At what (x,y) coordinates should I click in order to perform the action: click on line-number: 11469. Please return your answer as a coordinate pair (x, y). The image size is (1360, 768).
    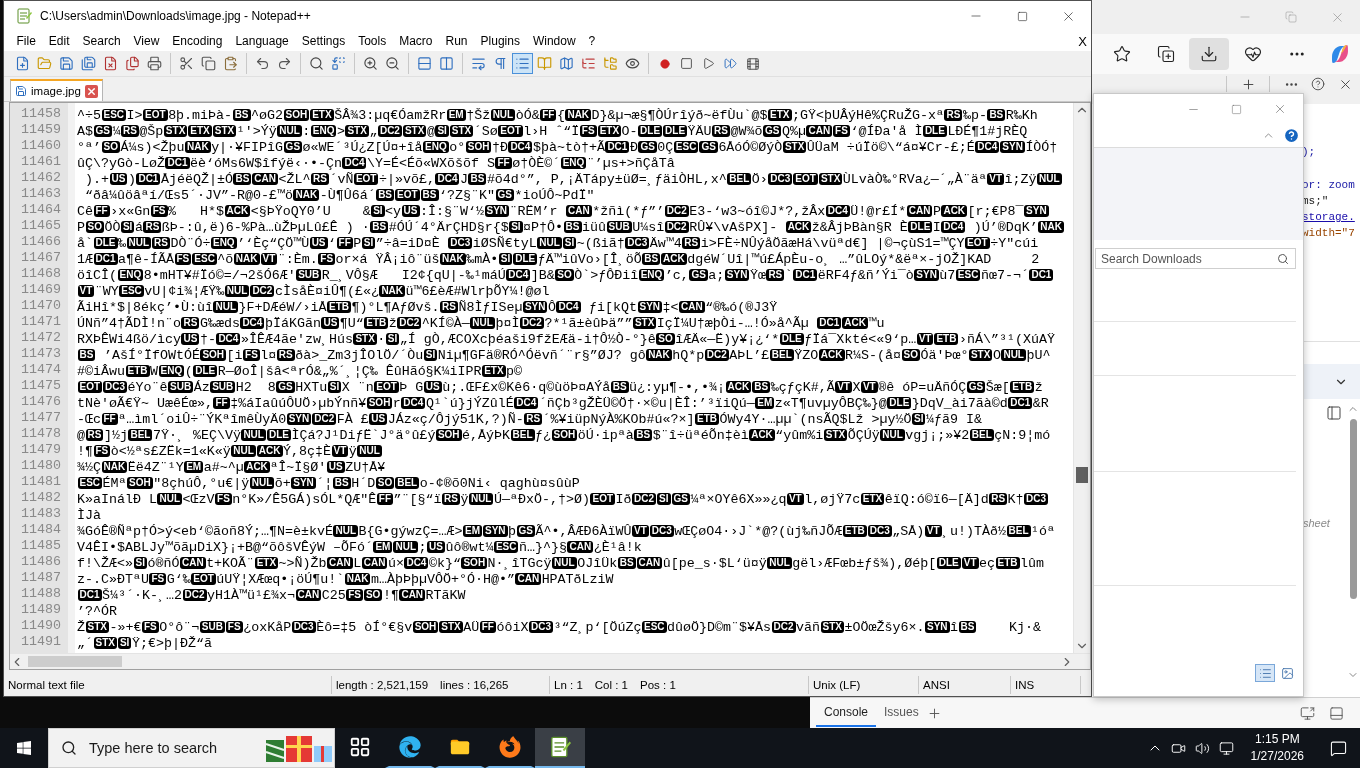
    Looking at the image, I should click on (41, 290).